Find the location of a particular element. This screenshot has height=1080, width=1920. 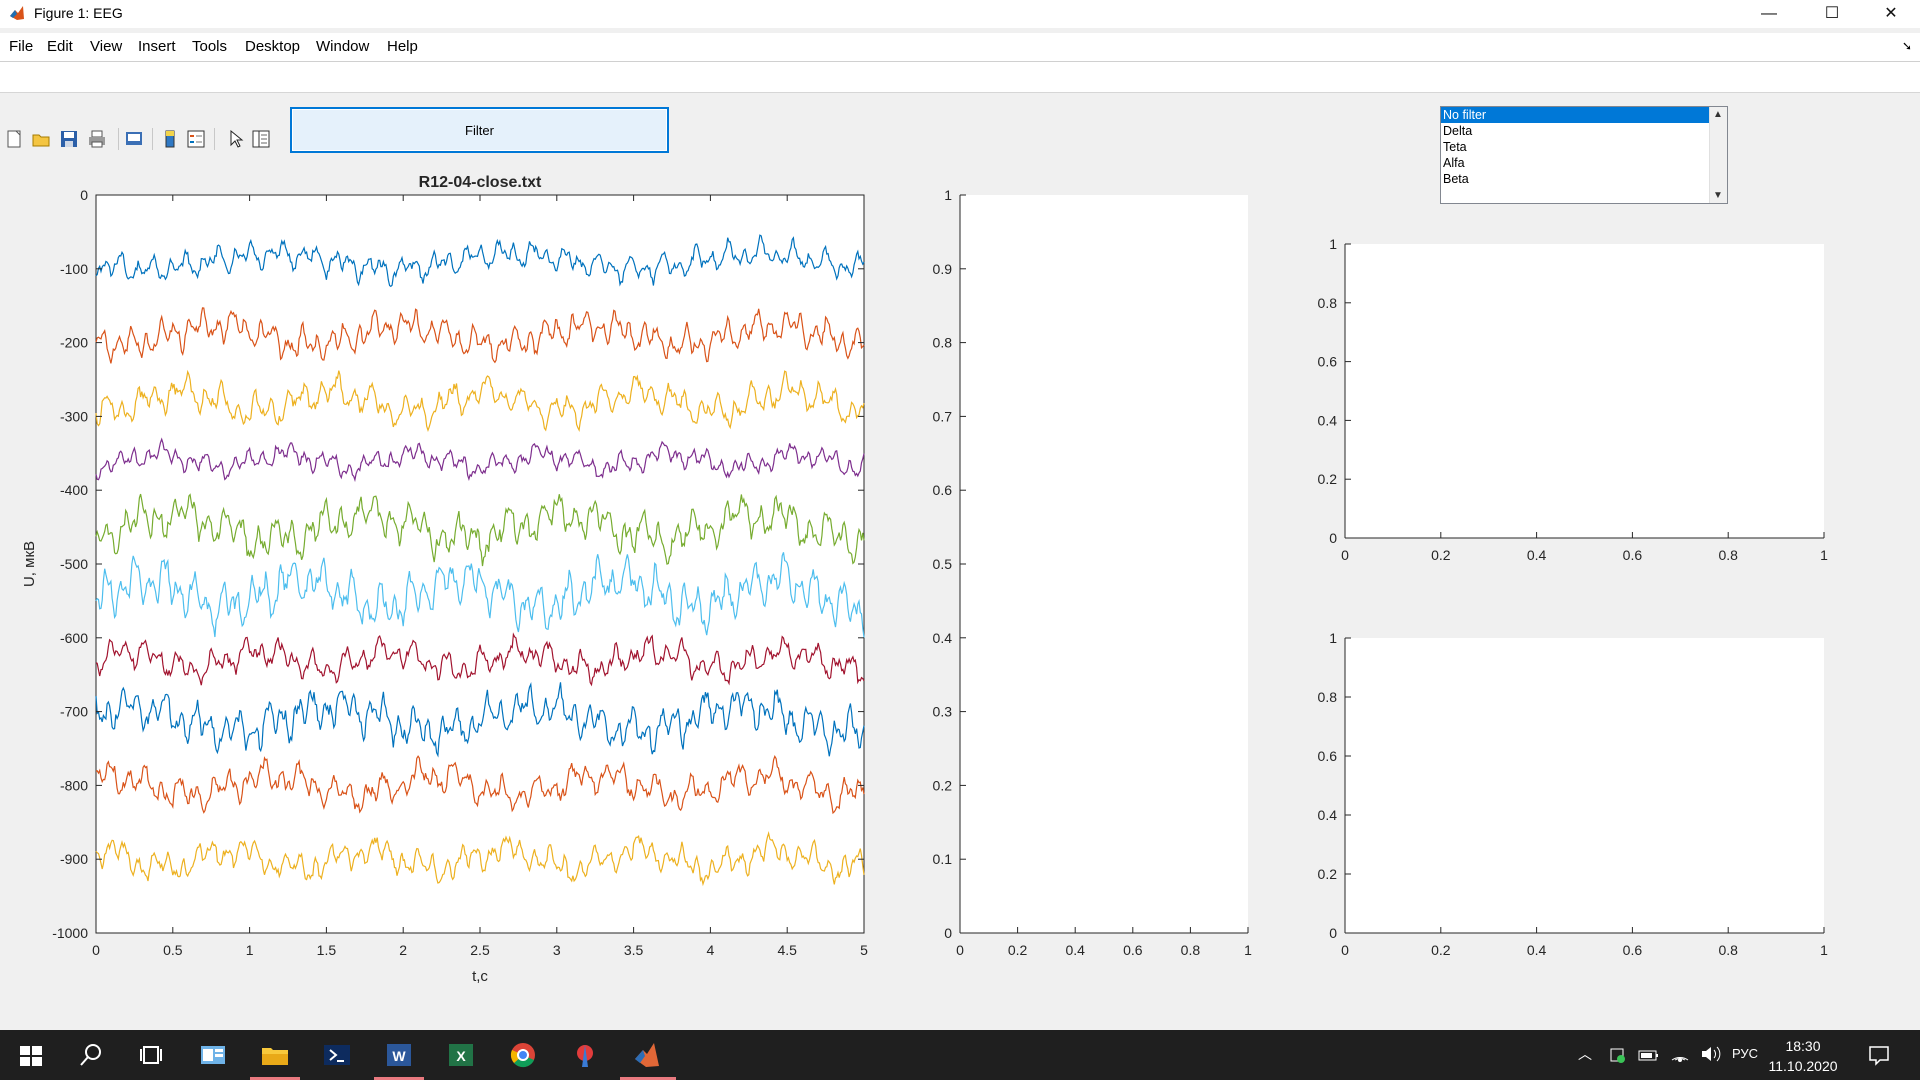

y-tick-label: -400 is located at coordinates (74, 490).